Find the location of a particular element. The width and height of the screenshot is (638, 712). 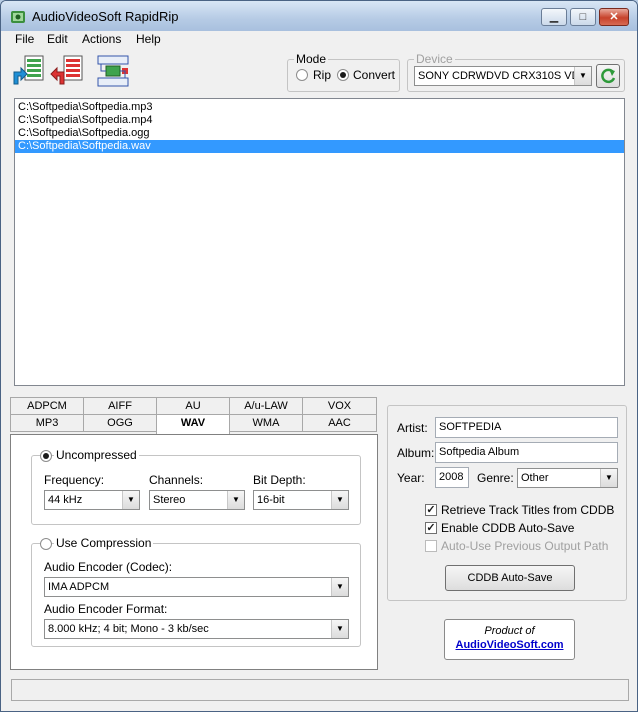

menu-help: Help is located at coordinates (148, 39).